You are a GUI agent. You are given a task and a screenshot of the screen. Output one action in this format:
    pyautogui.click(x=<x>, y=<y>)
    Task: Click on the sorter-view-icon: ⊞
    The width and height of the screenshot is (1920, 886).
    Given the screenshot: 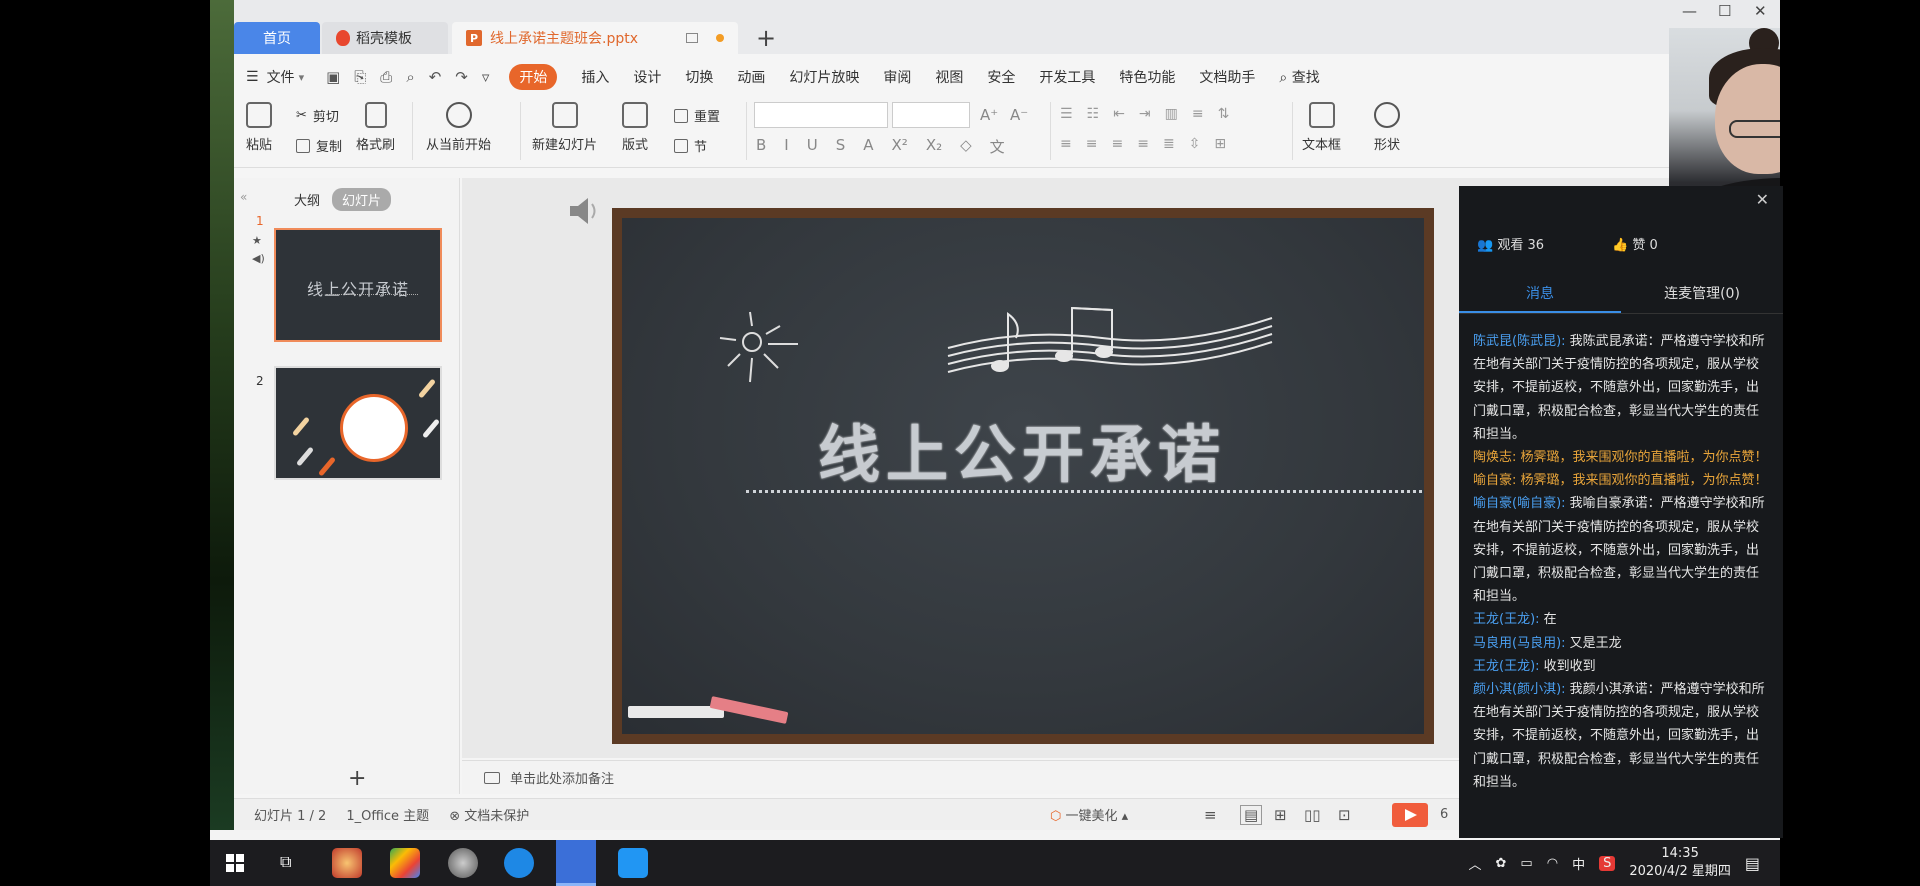 What is the action you would take?
    pyautogui.click(x=1280, y=815)
    